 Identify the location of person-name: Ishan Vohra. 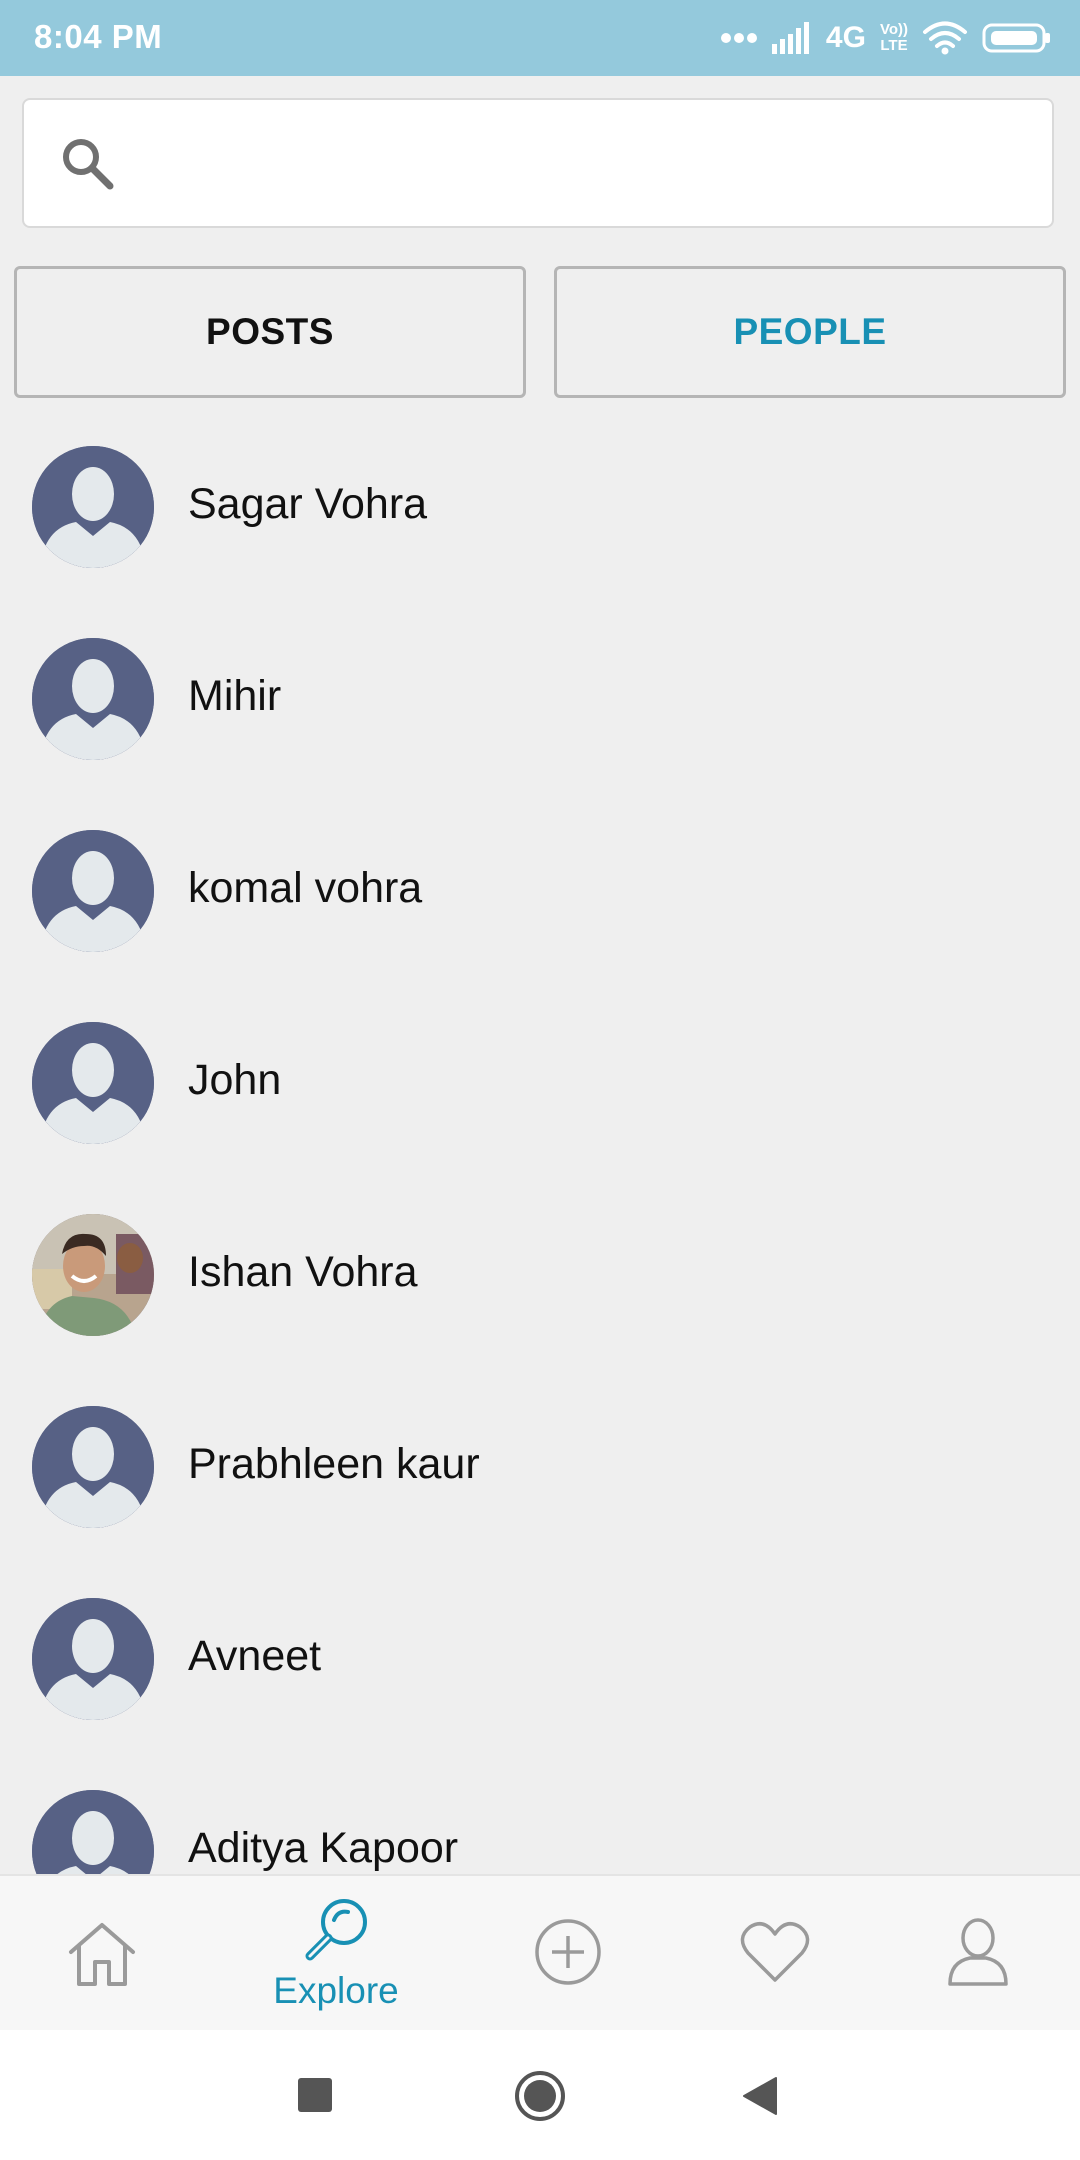
(303, 1272).